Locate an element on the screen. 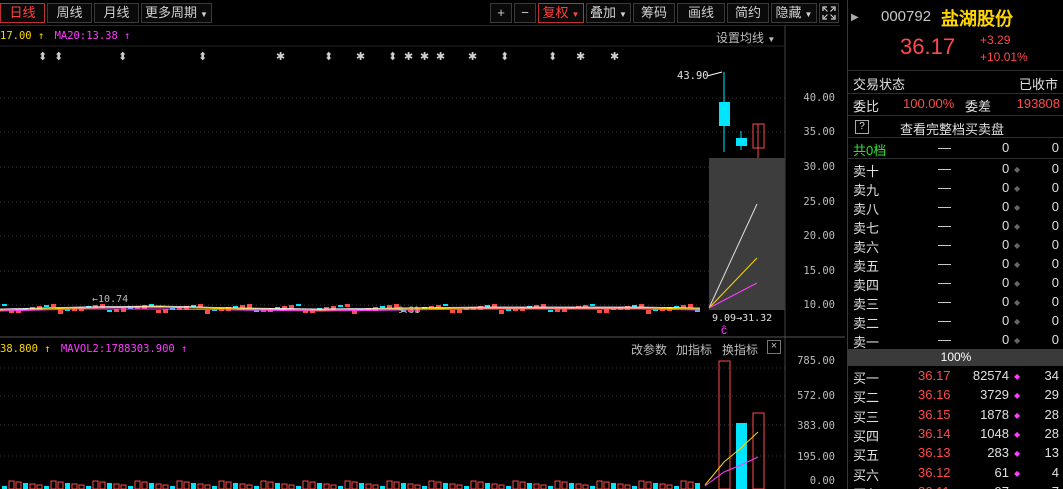  weibi-label: 委比 is located at coordinates (866, 106).